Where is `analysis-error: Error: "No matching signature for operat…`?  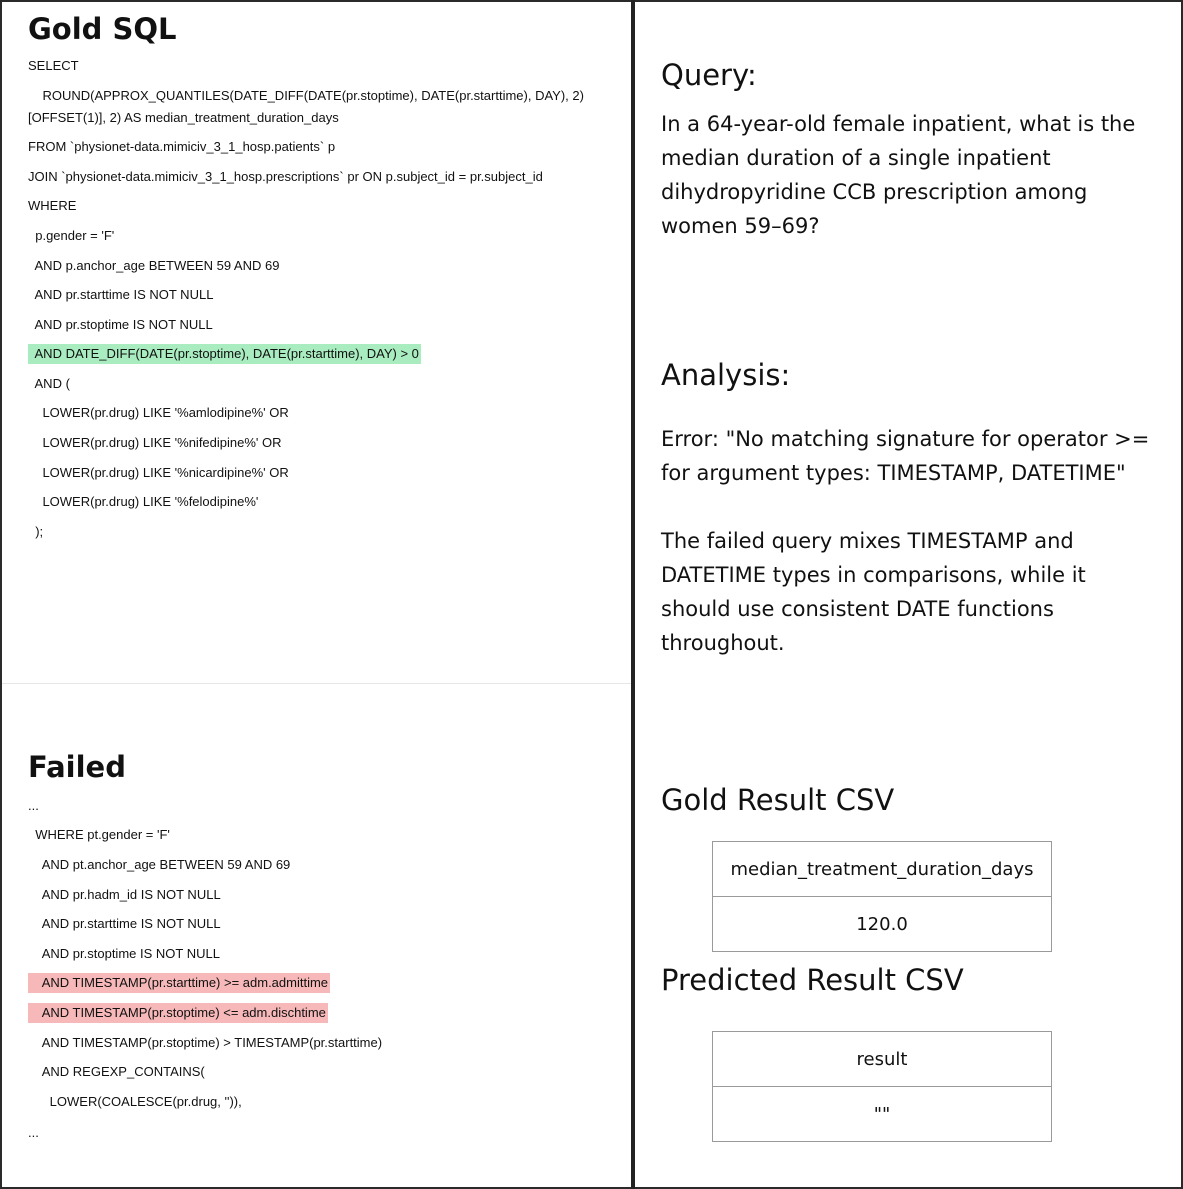
analysis-error: Error: "No matching signature for operat… is located at coordinates (905, 456).